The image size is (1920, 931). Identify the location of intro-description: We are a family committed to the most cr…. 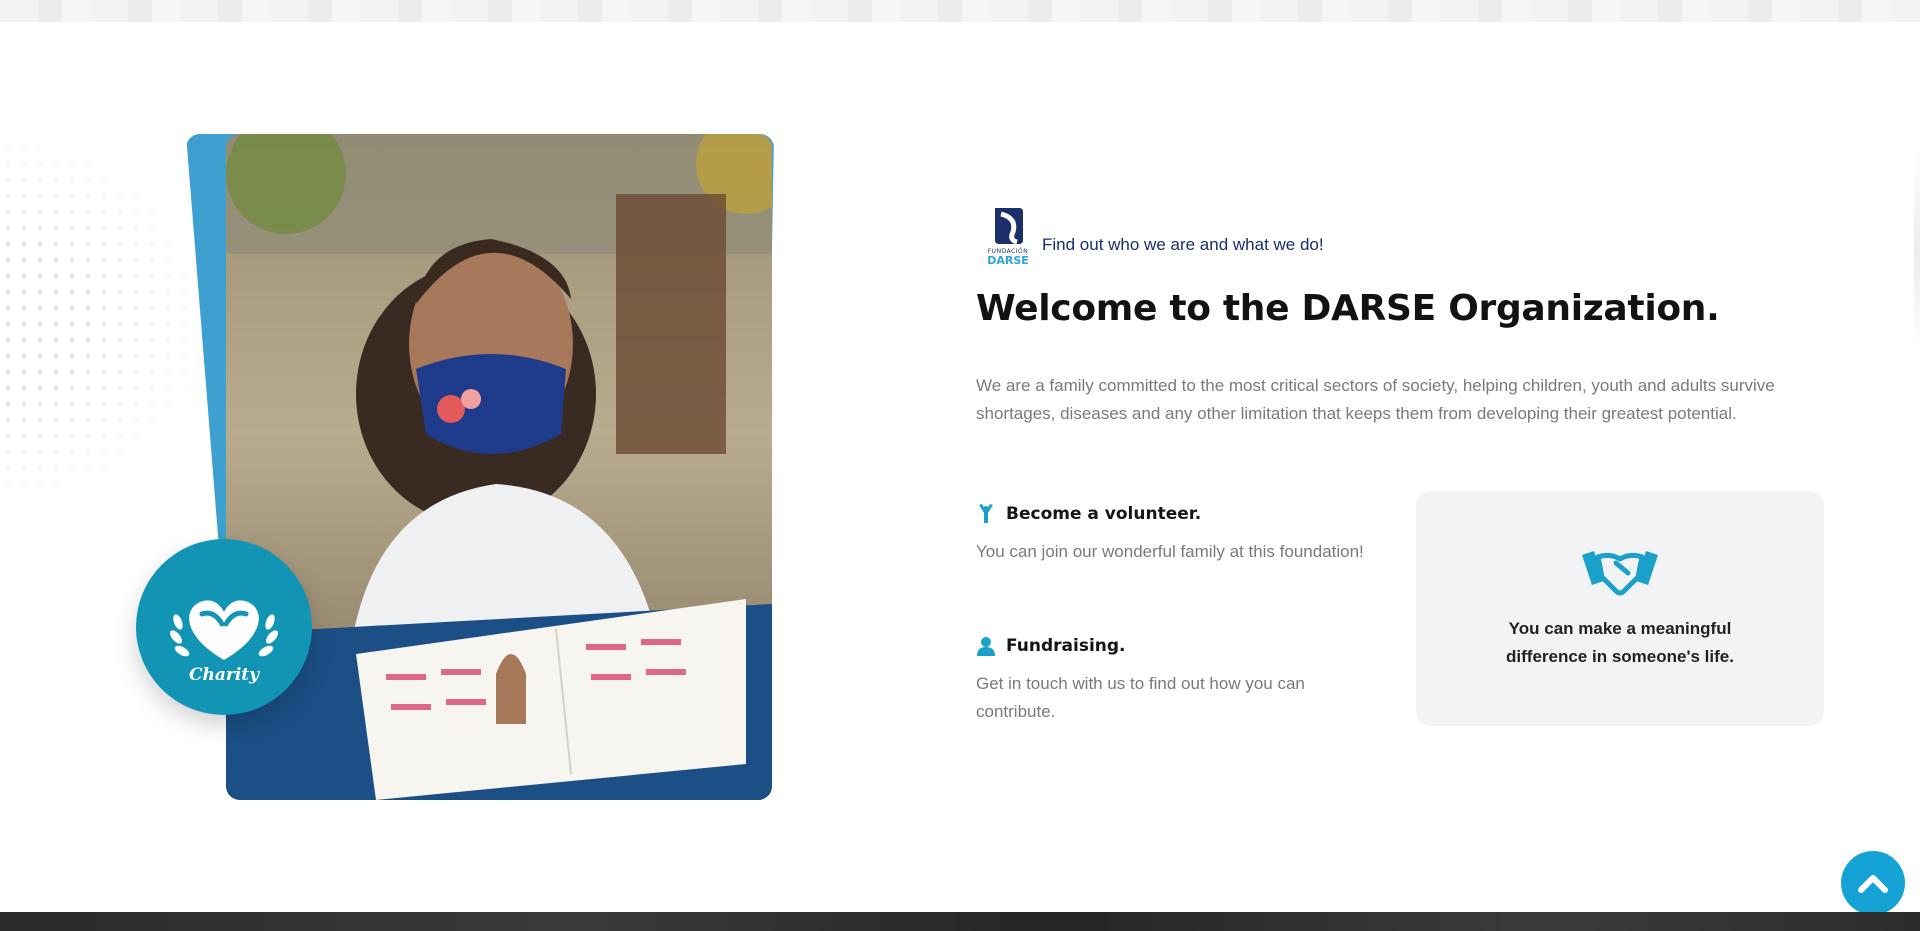
(1375, 399).